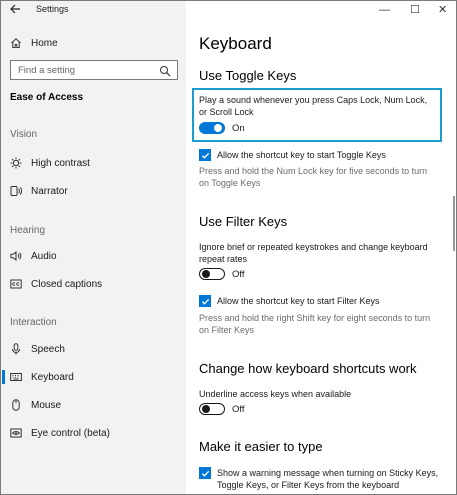 This screenshot has width=457, height=495. Describe the element at coordinates (93, 405) in the screenshot. I see `sidebar-item-mouse: Mouse` at that location.